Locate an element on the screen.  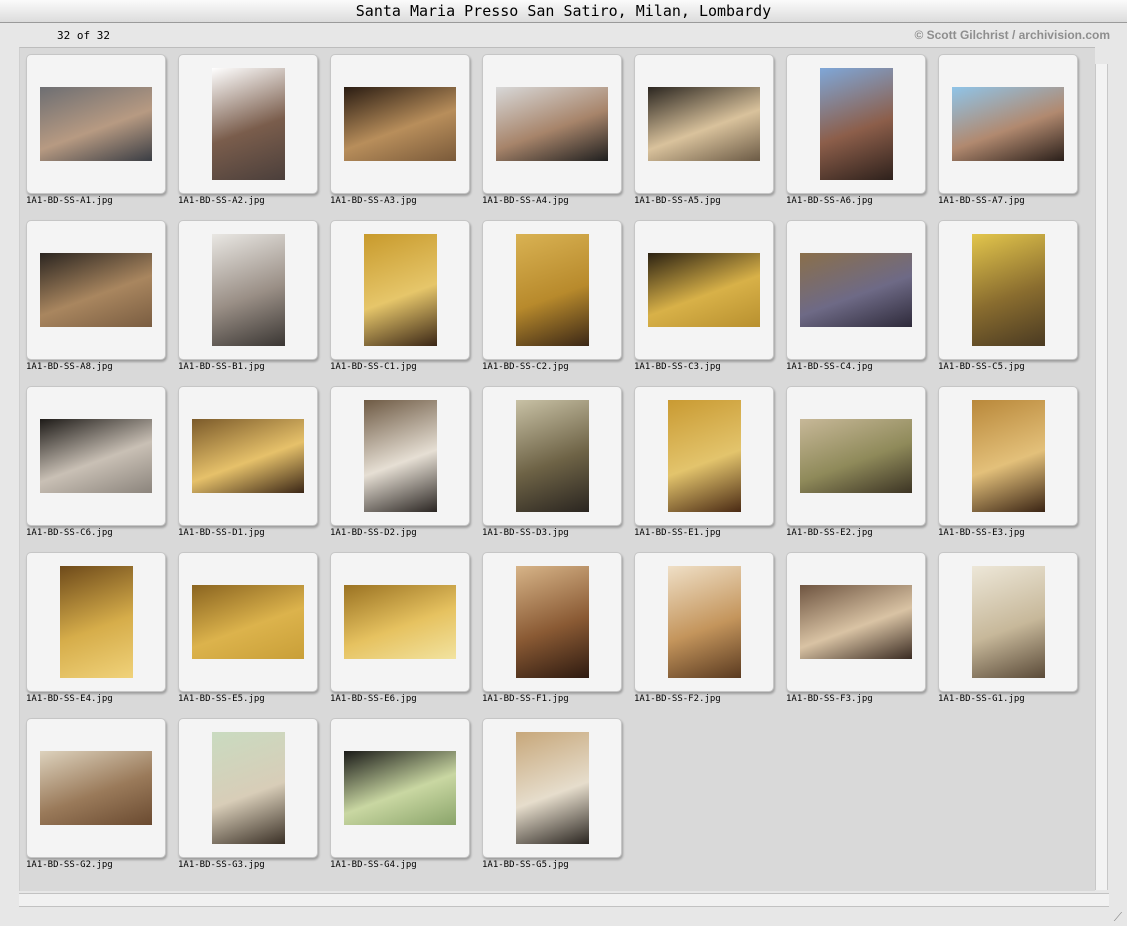
thumbnail-item: 1A1-BD-SS-D1.jpg is located at coordinates (248, 466).